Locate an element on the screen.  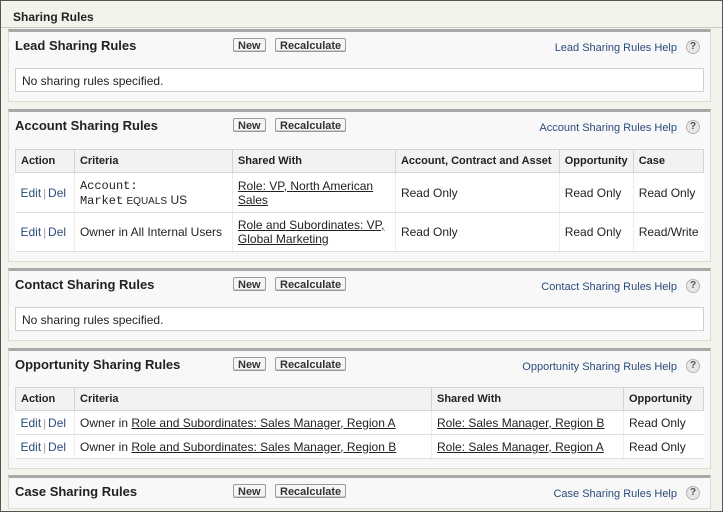
case-access-cell: Read/Write is located at coordinates (668, 232).